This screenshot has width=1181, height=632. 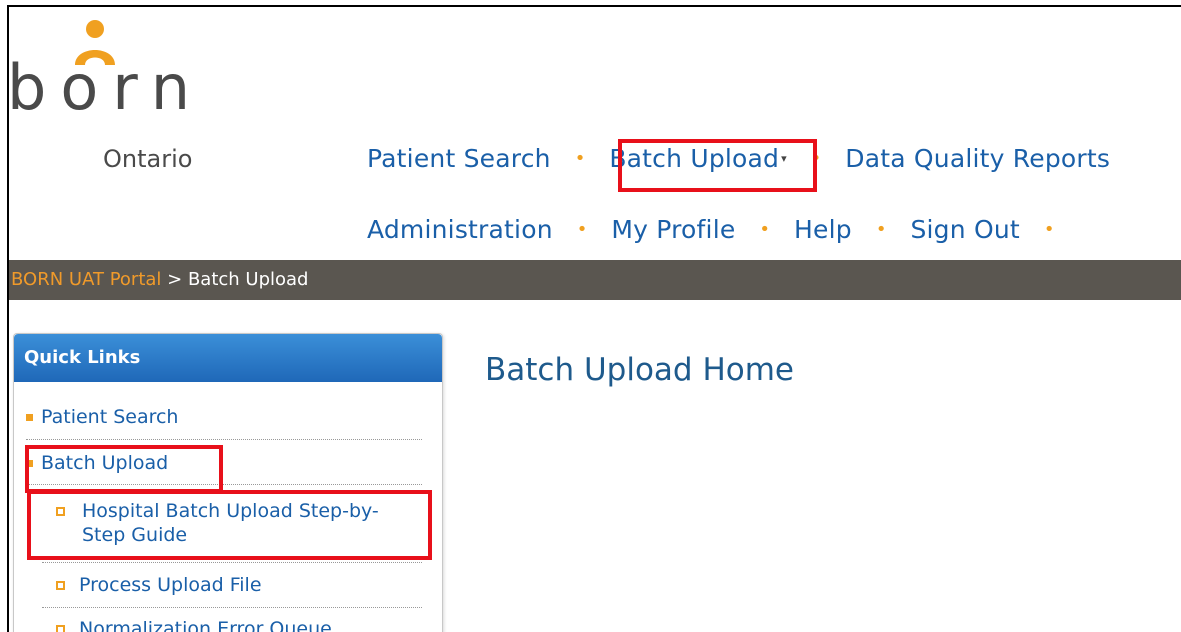 What do you see at coordinates (784, 158) in the screenshot?
I see `chevron-down-icon: ▾` at bounding box center [784, 158].